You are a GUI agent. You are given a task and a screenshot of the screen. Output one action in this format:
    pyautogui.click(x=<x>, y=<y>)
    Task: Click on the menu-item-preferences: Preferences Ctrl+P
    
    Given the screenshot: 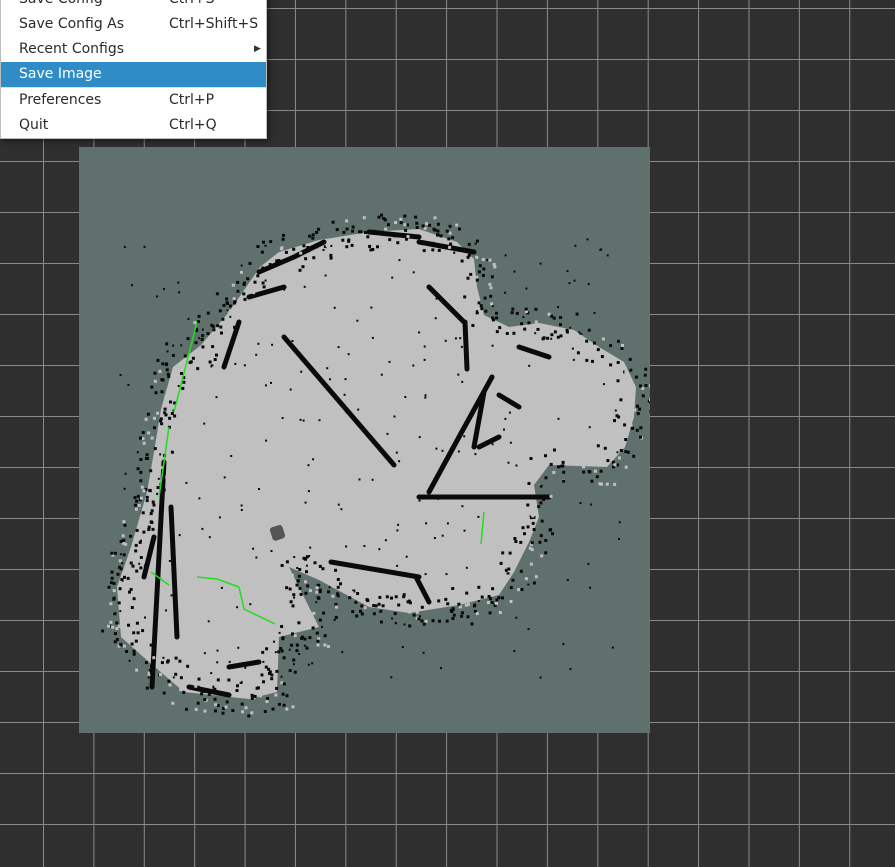 What is the action you would take?
    pyautogui.click(x=133, y=100)
    